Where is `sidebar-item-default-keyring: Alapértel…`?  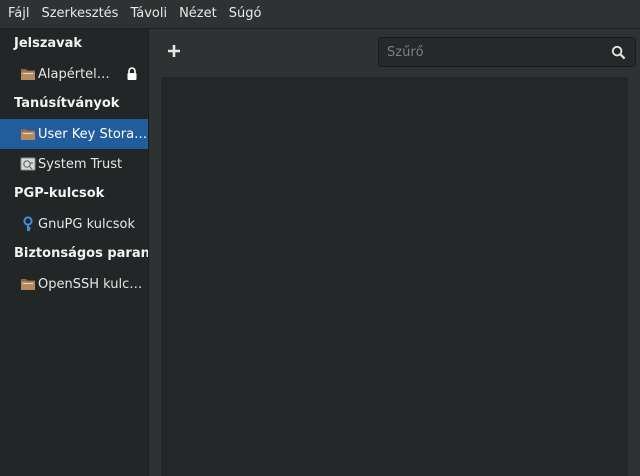 sidebar-item-default-keyring: Alapértel… is located at coordinates (74, 74).